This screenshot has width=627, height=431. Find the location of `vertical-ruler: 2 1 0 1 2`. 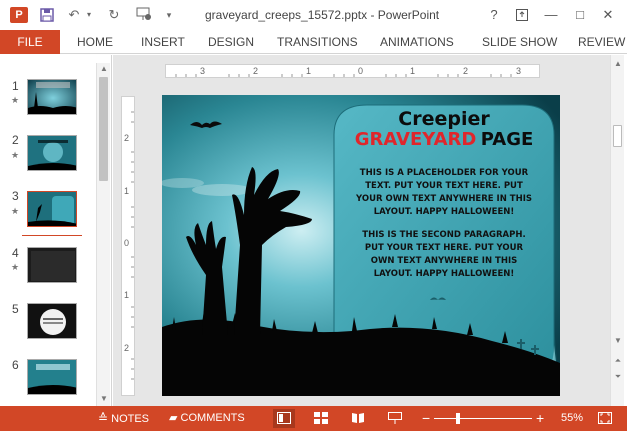

vertical-ruler: 2 1 0 1 2 is located at coordinates (128, 246).